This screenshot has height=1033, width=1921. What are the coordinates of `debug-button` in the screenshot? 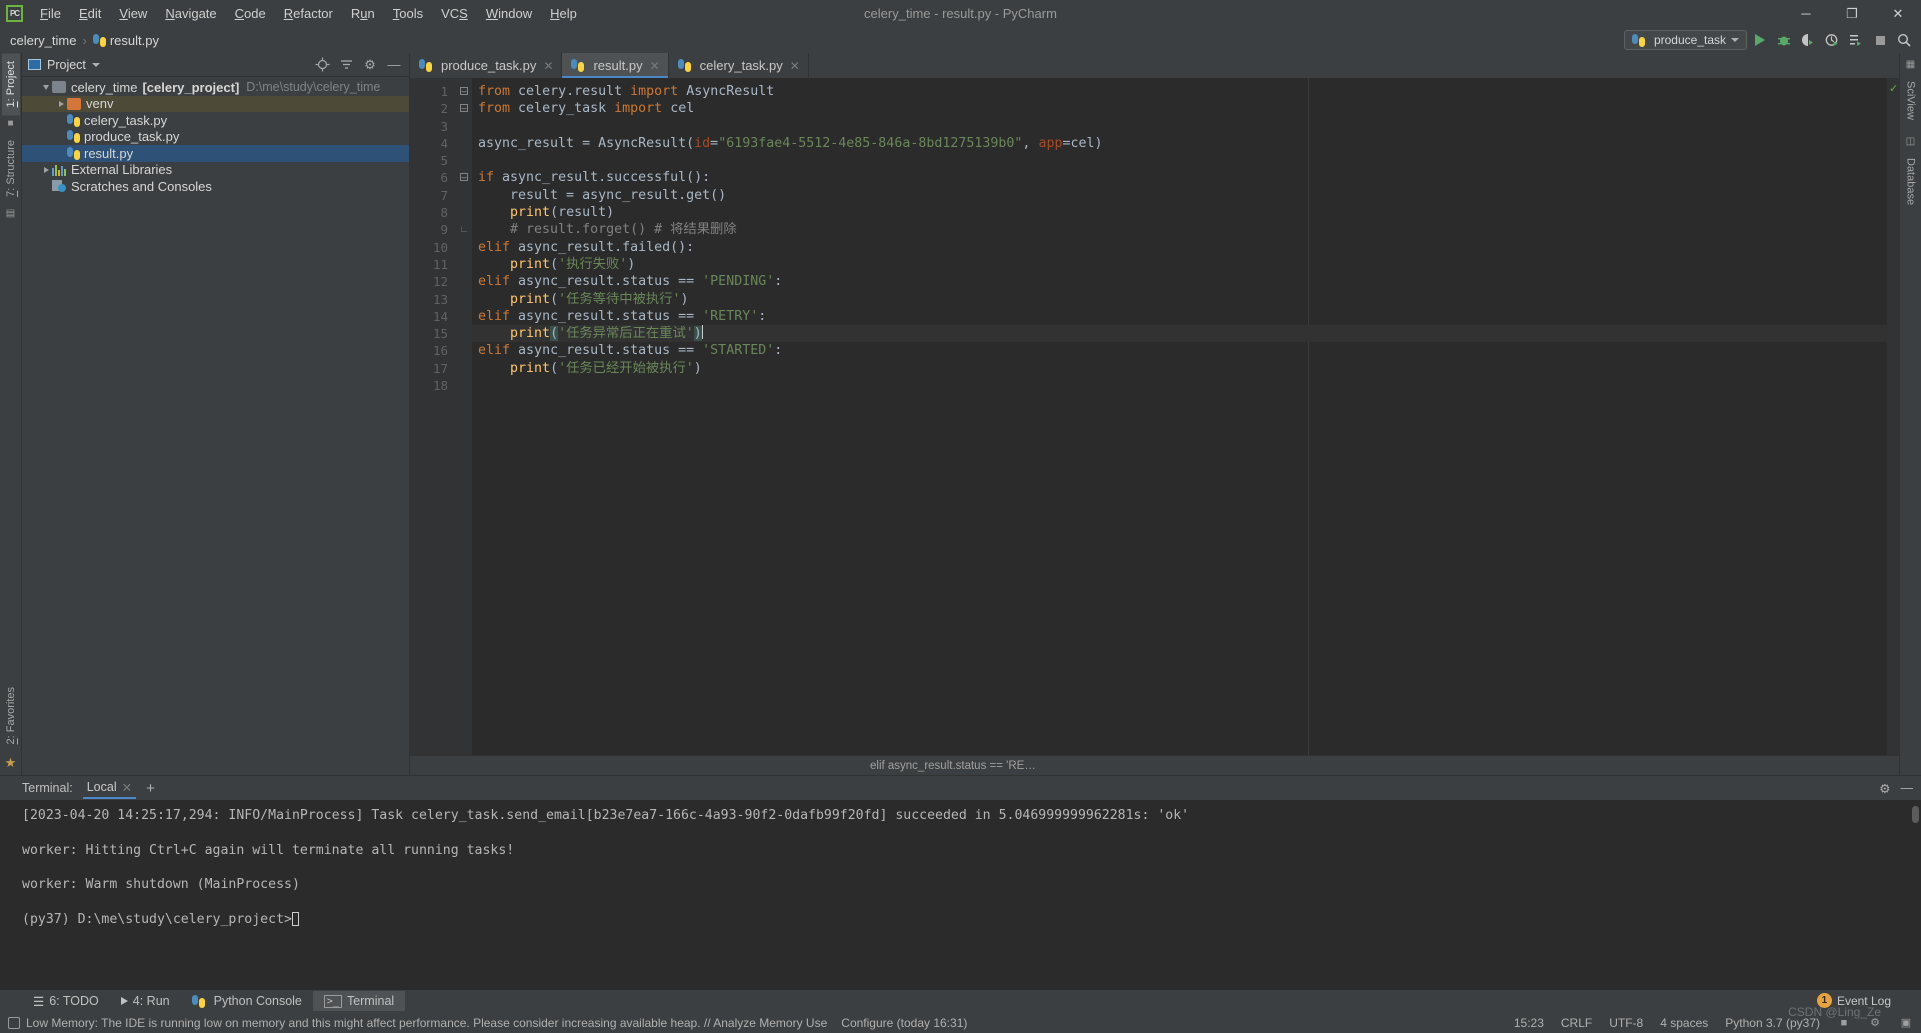 It's located at (1784, 40).